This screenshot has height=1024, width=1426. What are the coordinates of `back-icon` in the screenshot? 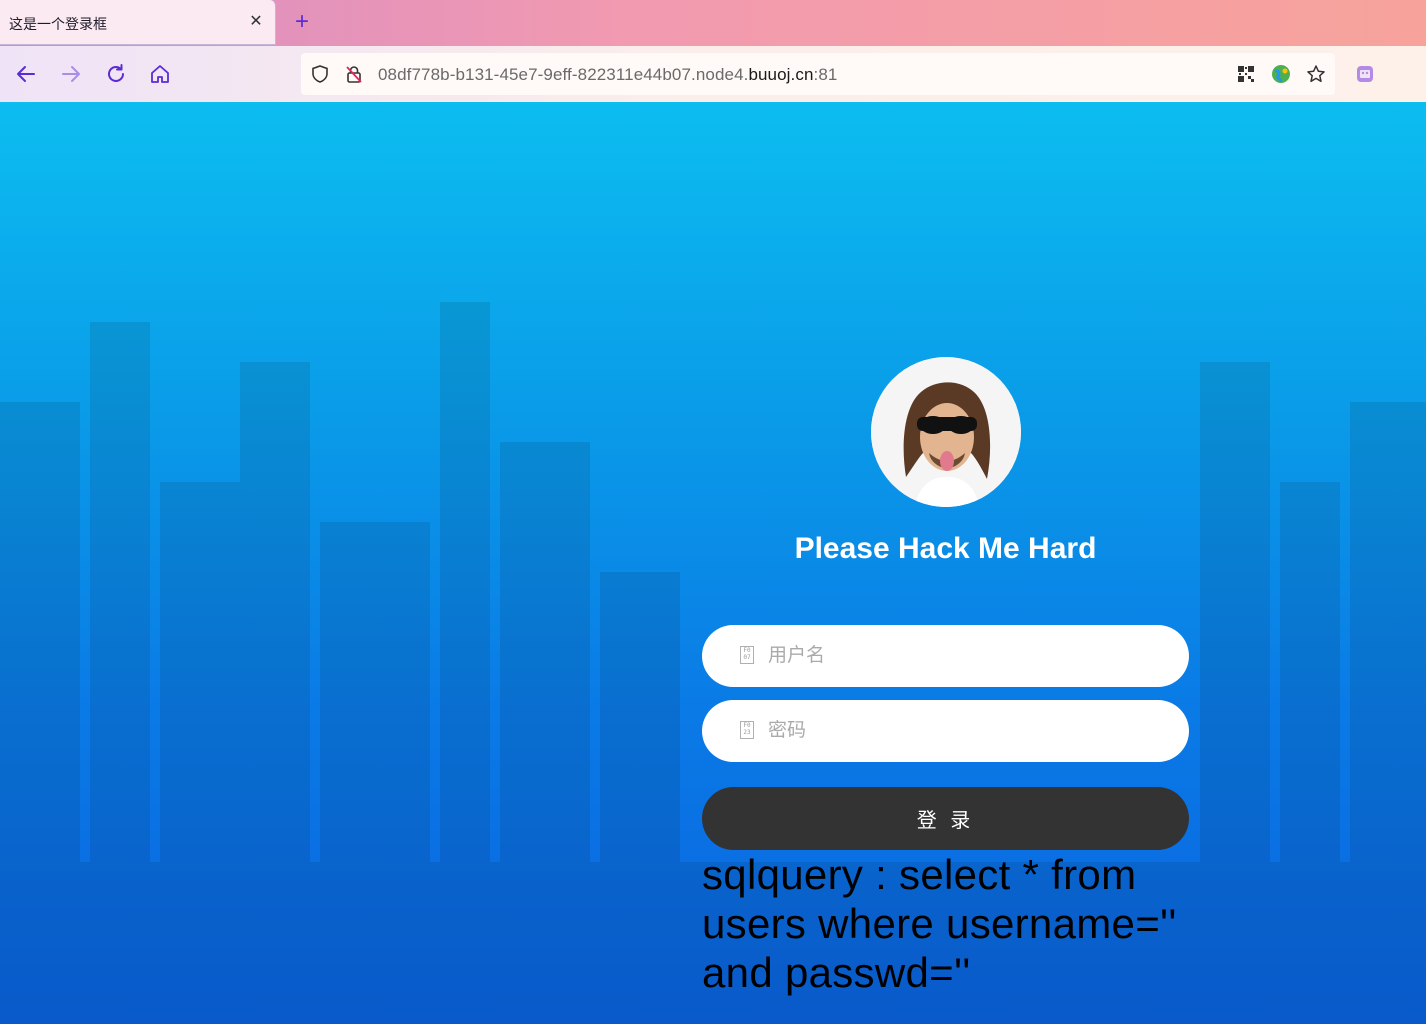 It's located at (26, 74).